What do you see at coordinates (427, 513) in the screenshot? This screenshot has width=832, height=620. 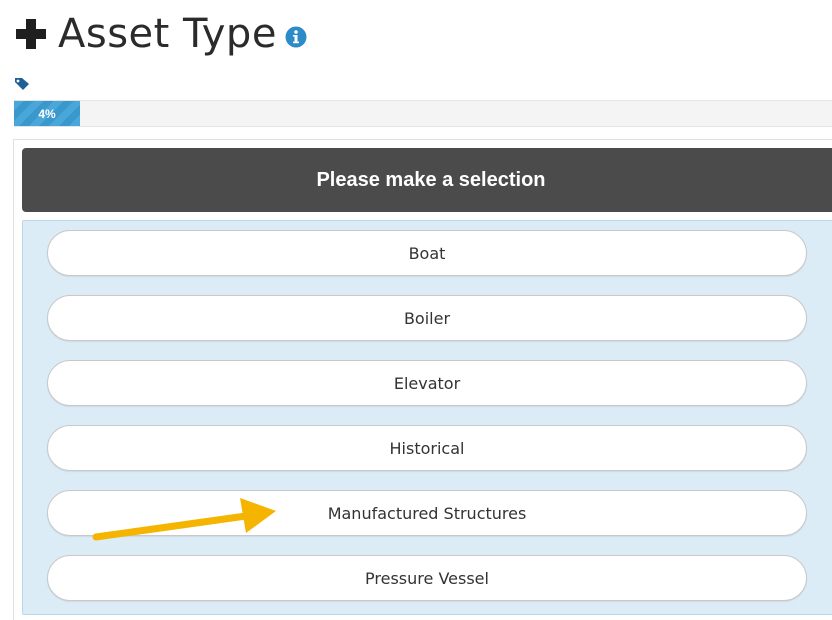 I see `option-manufactured-structures-button: Manufactured Structures` at bounding box center [427, 513].